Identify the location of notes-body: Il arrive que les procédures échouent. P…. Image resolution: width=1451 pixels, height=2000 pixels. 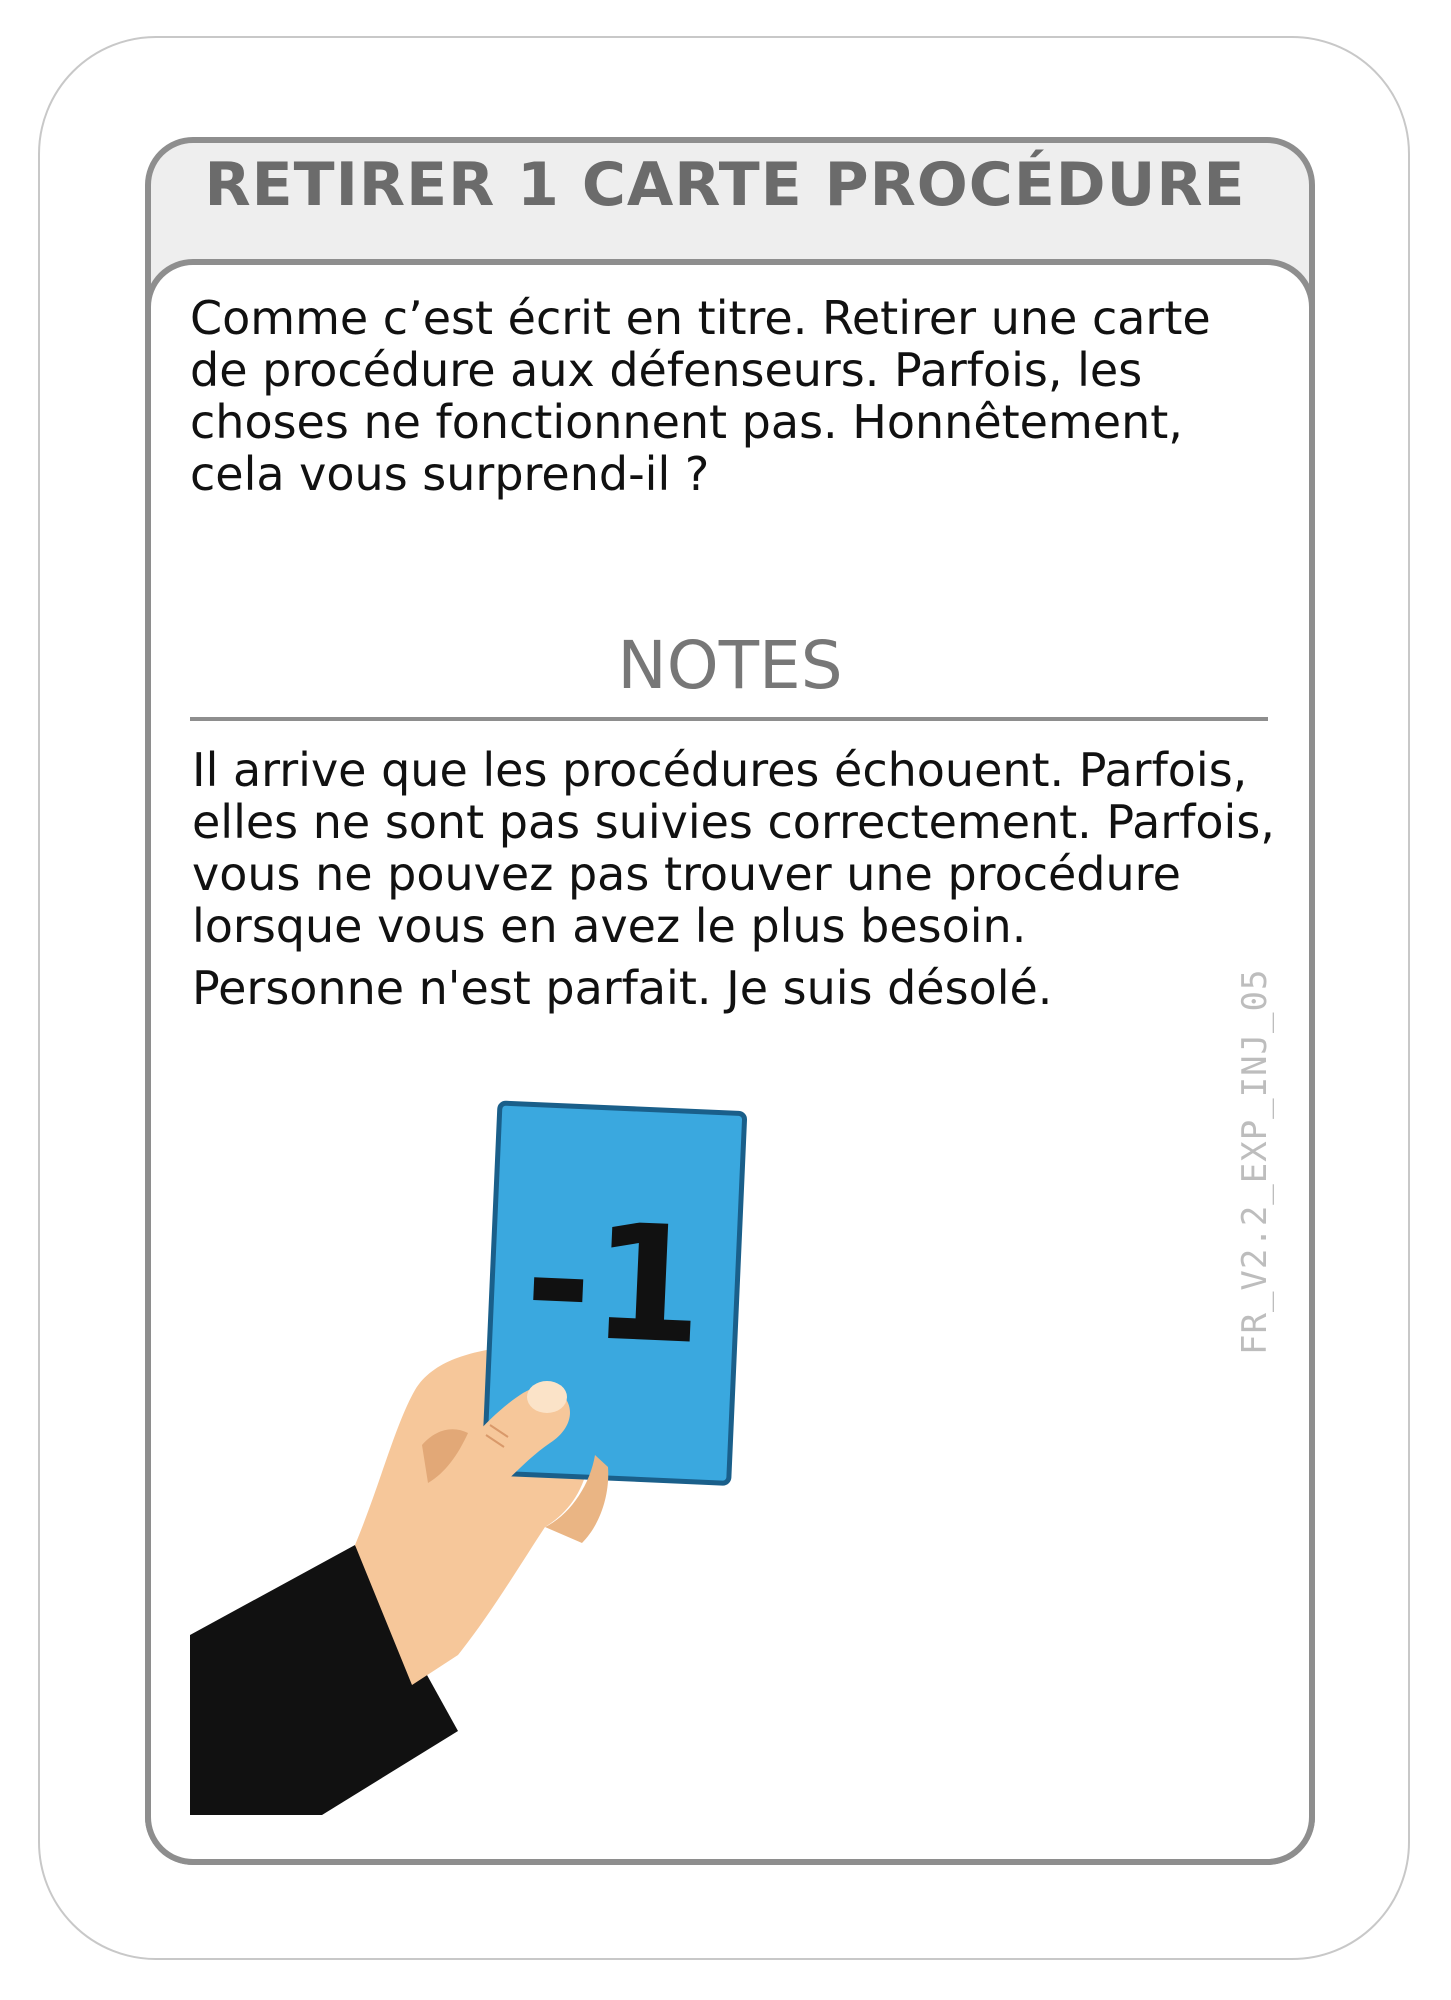
(742, 879).